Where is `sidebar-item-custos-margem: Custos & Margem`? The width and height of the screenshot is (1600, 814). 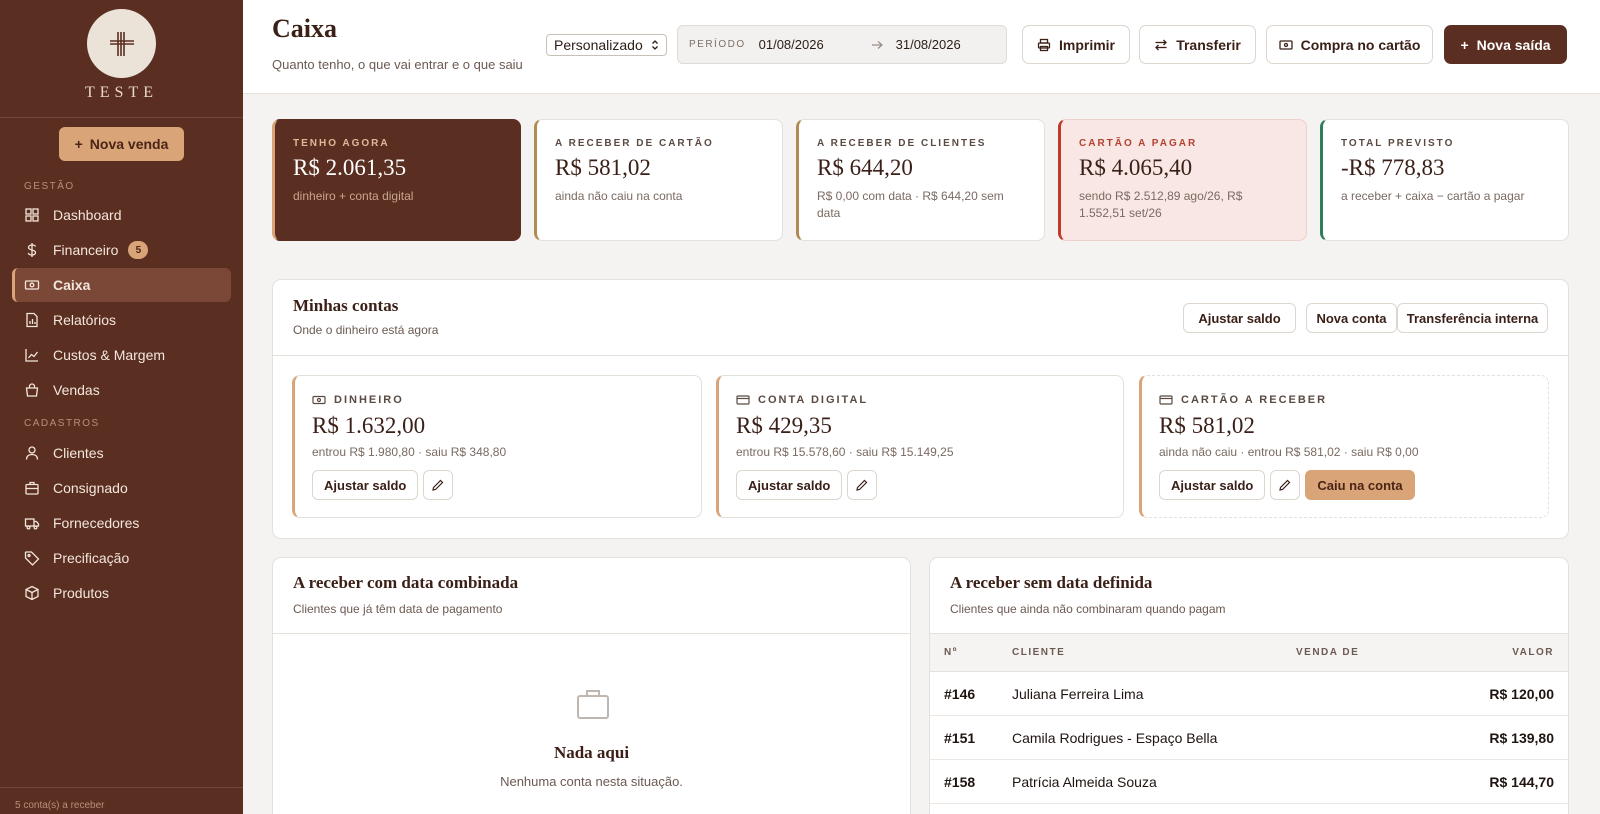 sidebar-item-custos-margem: Custos & Margem is located at coordinates (121, 355).